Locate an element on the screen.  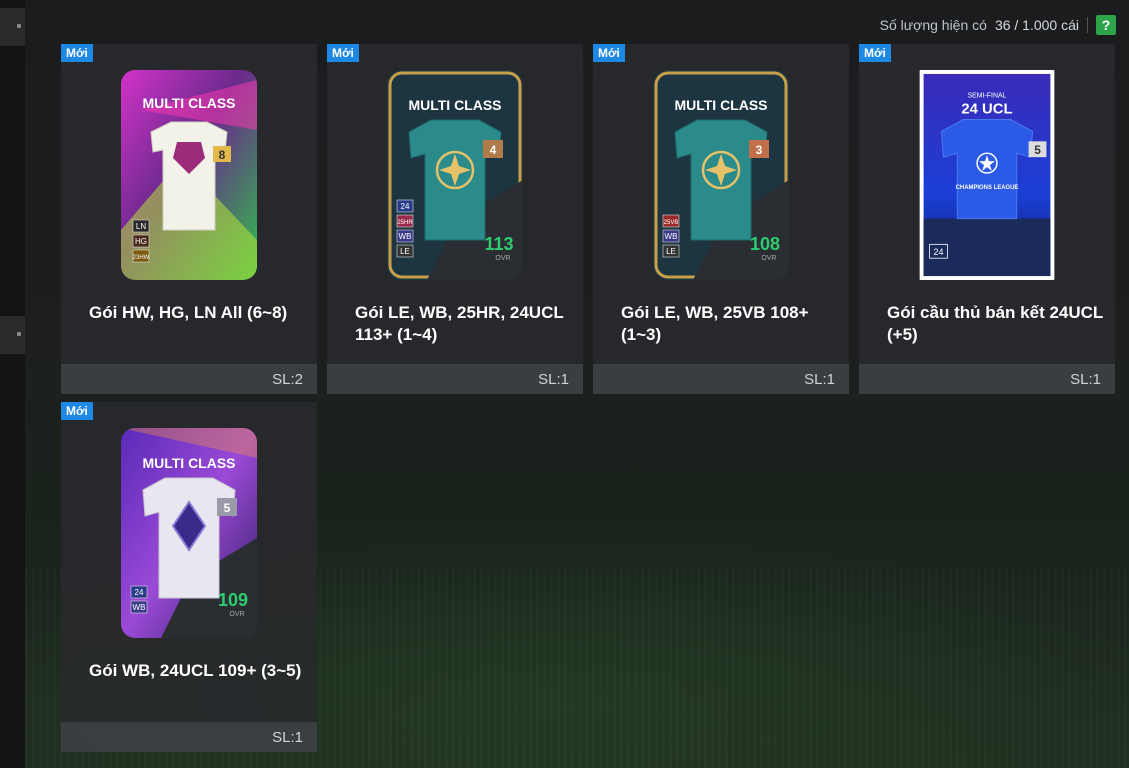
card-title: 24 UCL is located at coordinates (986, 110).